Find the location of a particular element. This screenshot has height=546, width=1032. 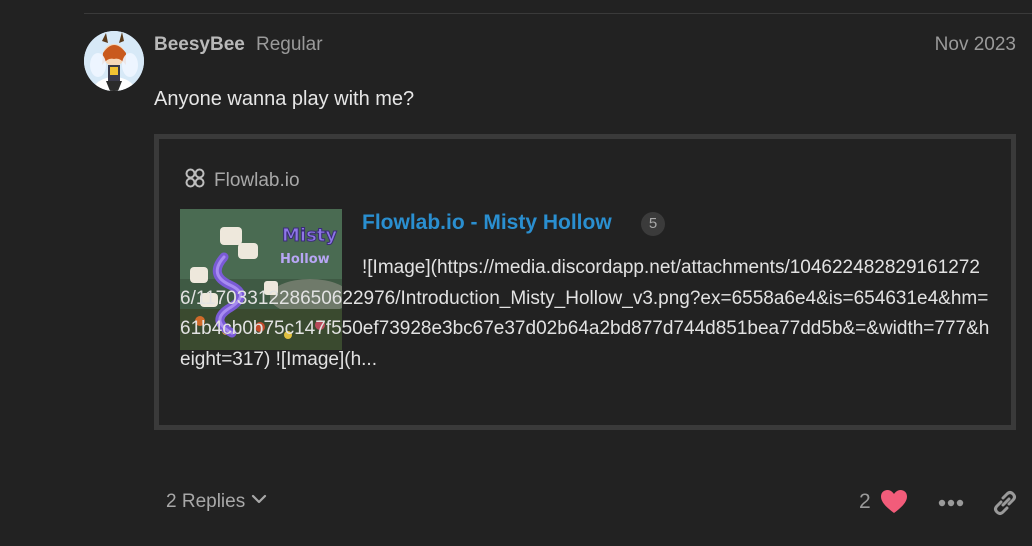

preview-title-link: Flowlab.io - Misty Hollow is located at coordinates (487, 223).